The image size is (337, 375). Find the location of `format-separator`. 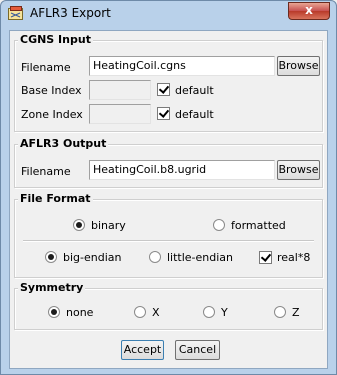

format-separator is located at coordinates (168, 241).